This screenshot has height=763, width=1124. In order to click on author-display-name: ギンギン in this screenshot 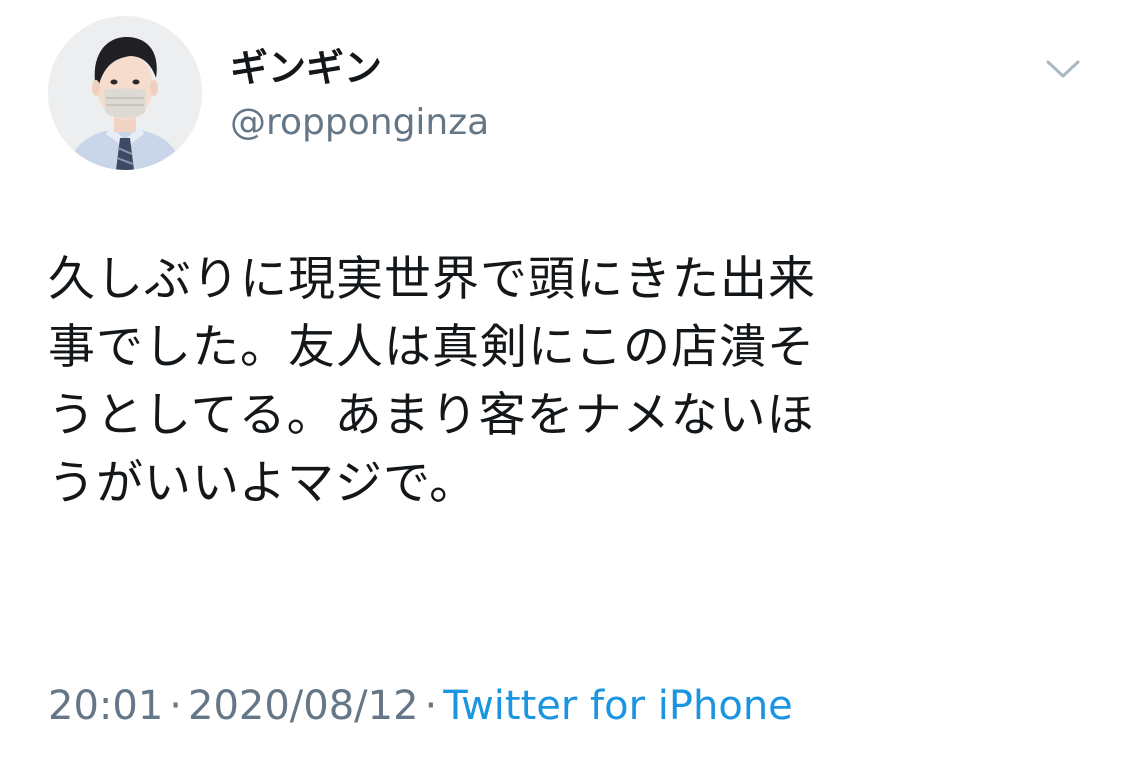, I will do `click(306, 68)`.